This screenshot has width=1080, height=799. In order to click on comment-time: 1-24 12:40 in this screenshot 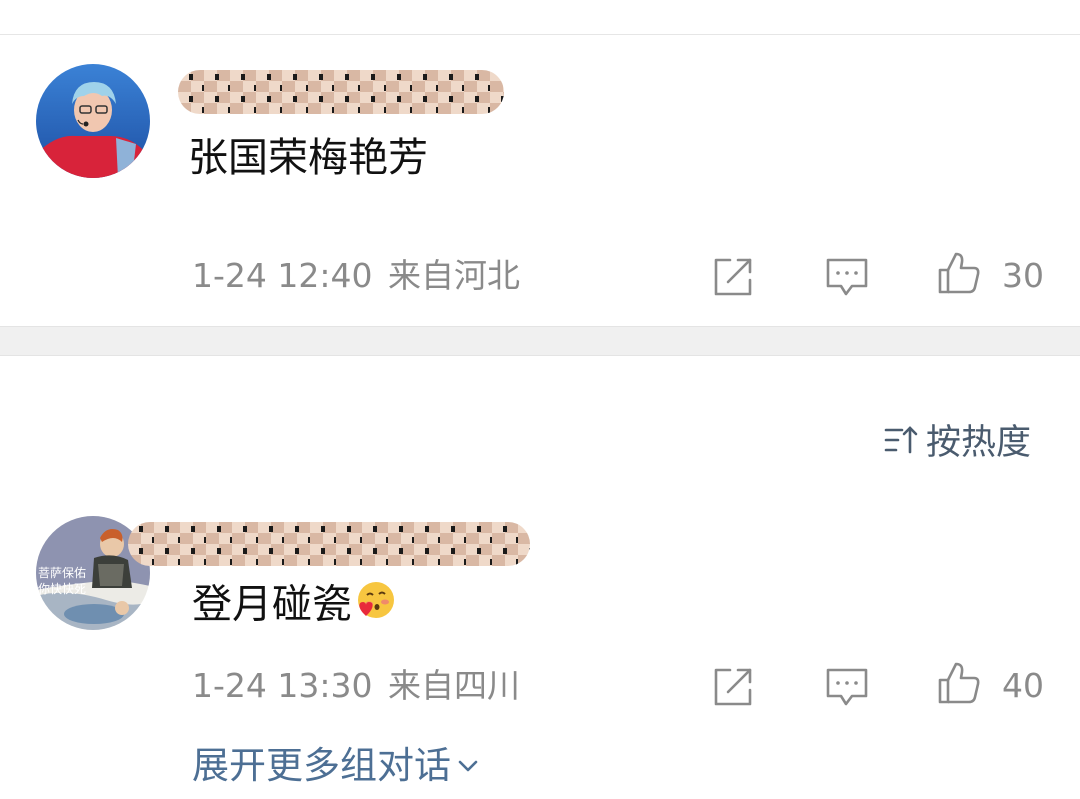, I will do `click(282, 275)`.